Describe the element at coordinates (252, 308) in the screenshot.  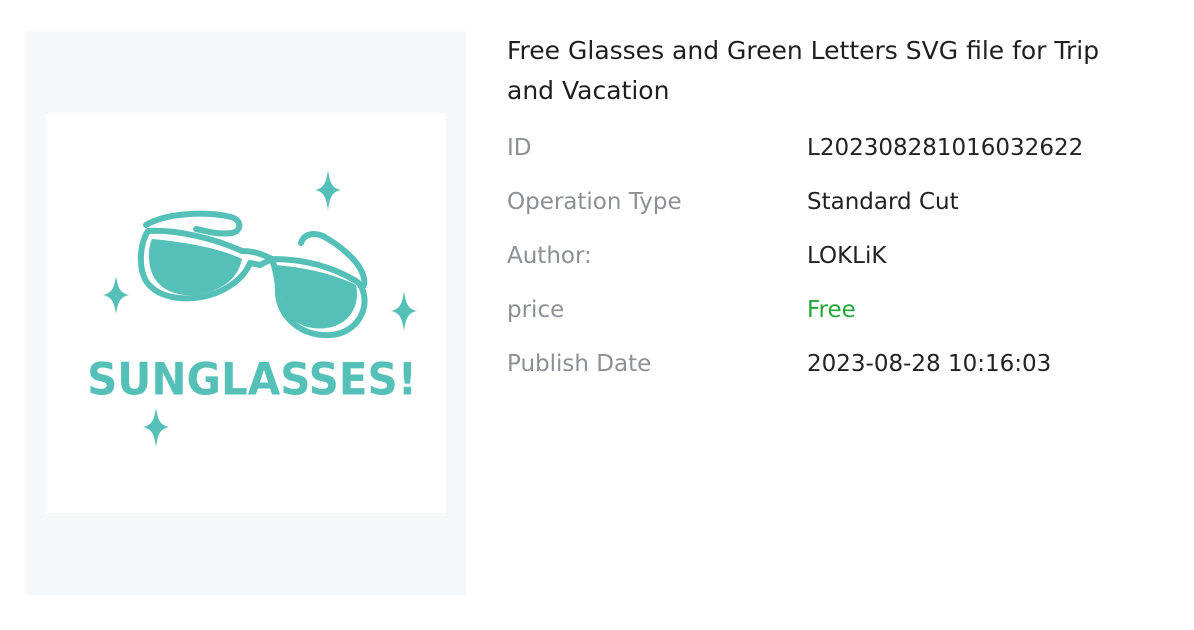
I see `sunglasses-illustration: SUNGLASSES!` at that location.